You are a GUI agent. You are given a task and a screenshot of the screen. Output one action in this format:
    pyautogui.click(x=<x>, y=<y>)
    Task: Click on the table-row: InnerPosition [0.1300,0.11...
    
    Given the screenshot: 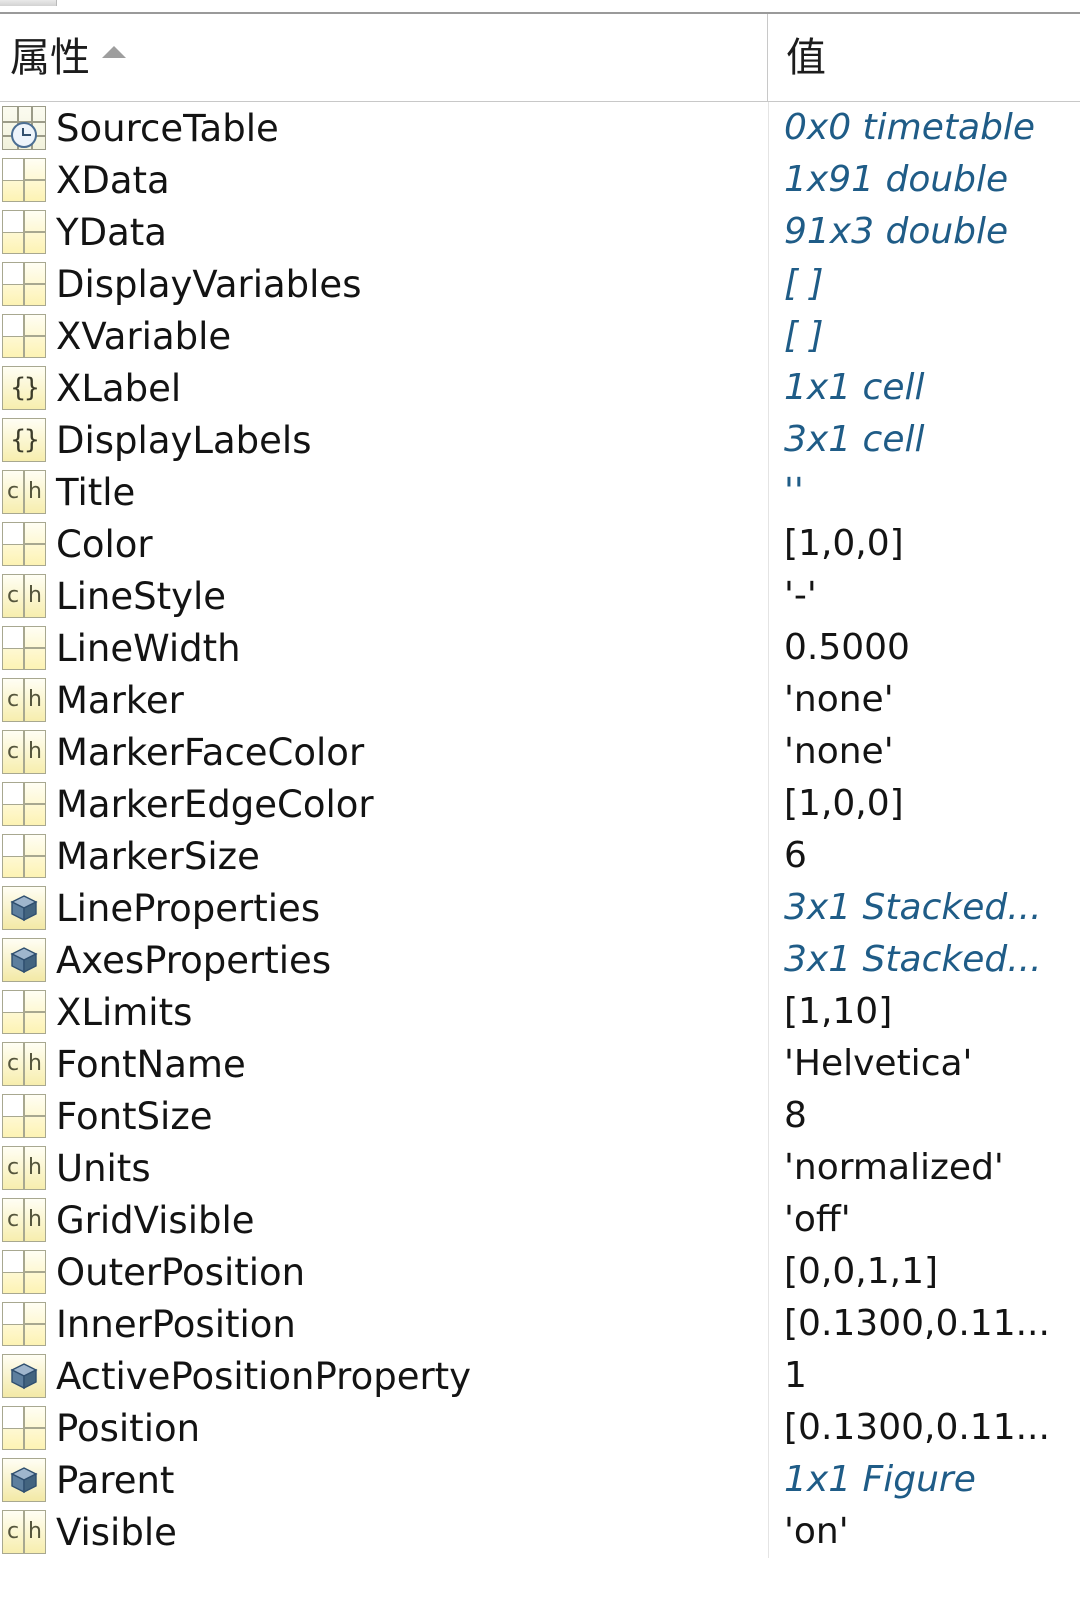 What is the action you would take?
    pyautogui.click(x=540, y=1324)
    